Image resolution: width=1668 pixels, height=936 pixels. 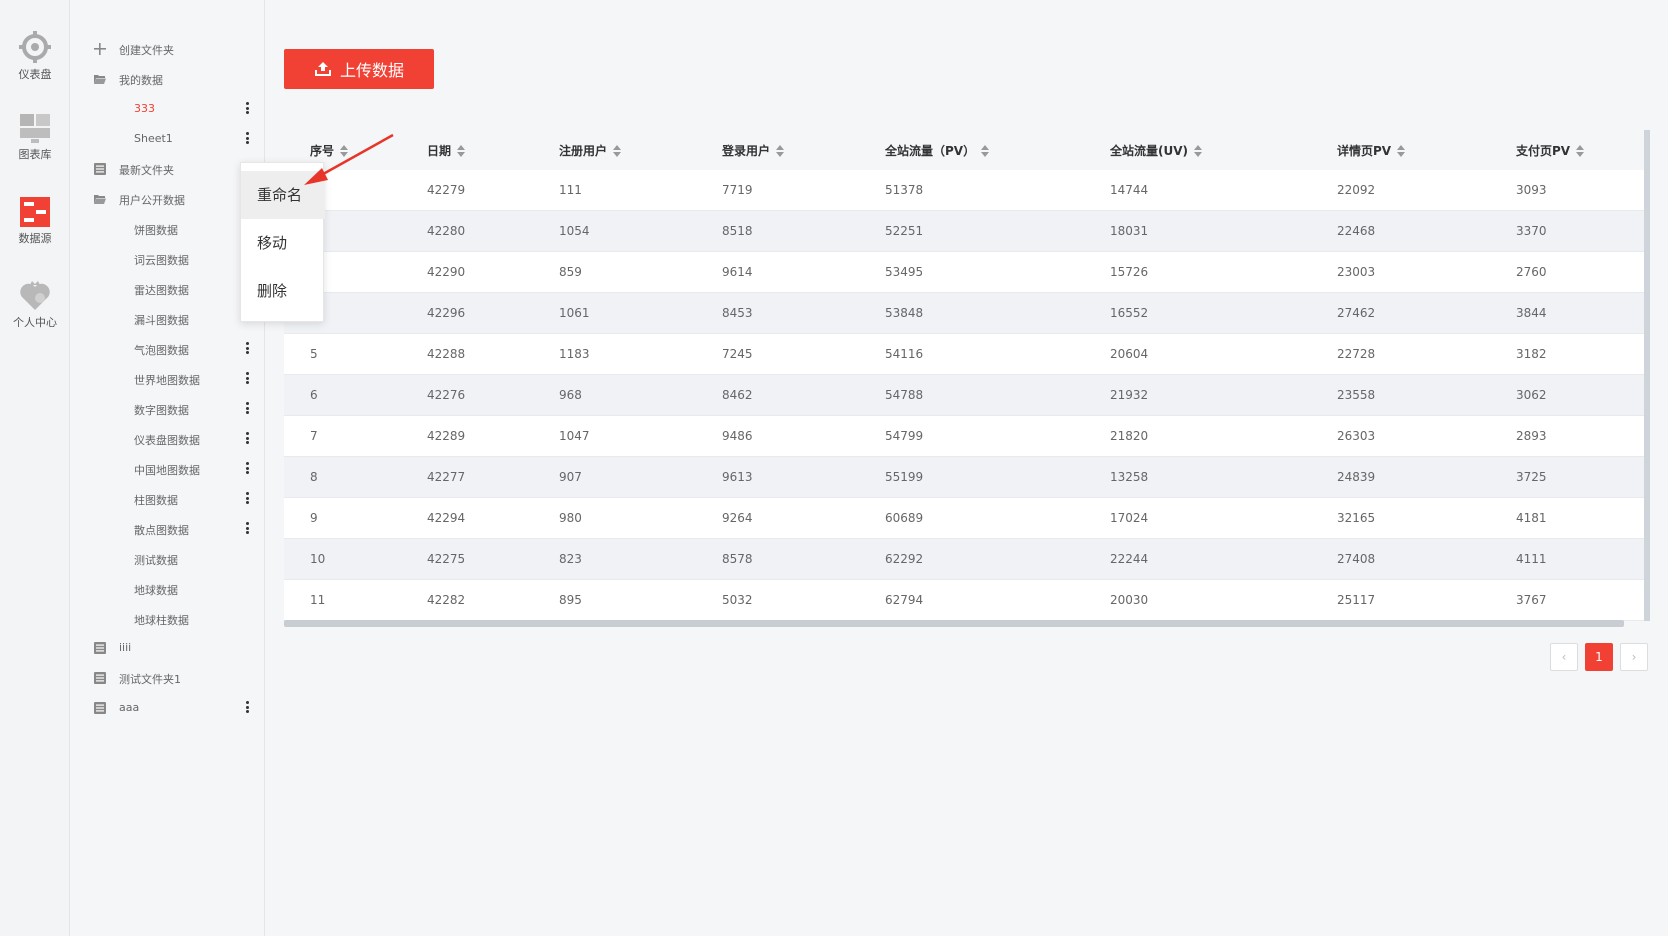 I want to click on table-cell: 54116, so click(x=904, y=354).